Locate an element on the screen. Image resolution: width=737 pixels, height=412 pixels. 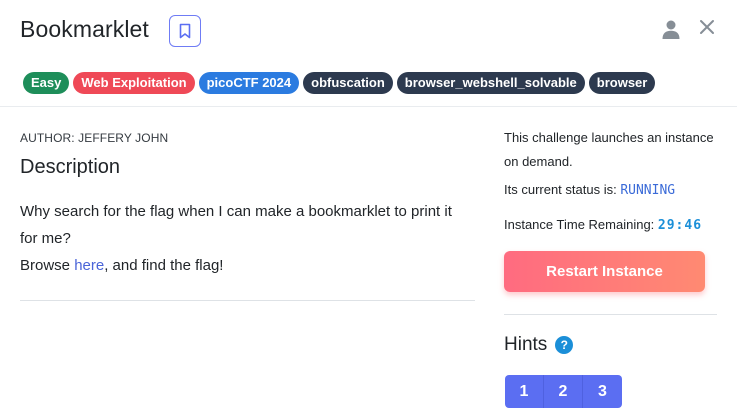
description-prefix: Browse is located at coordinates (47, 265).